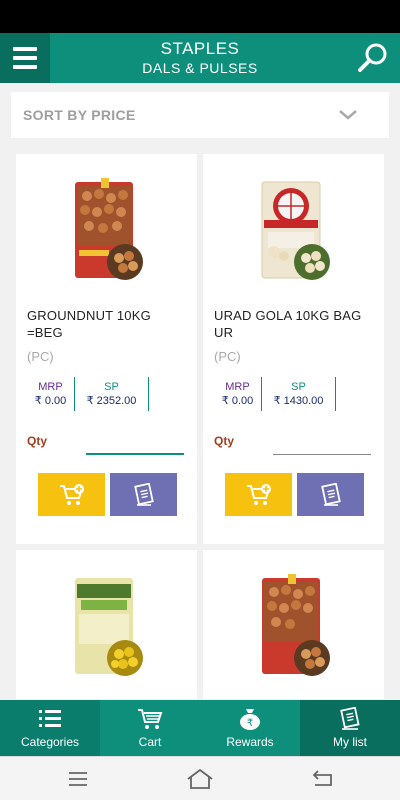 This screenshot has height=800, width=400. What do you see at coordinates (150, 742) in the screenshot?
I see `nav-label: Cart` at bounding box center [150, 742].